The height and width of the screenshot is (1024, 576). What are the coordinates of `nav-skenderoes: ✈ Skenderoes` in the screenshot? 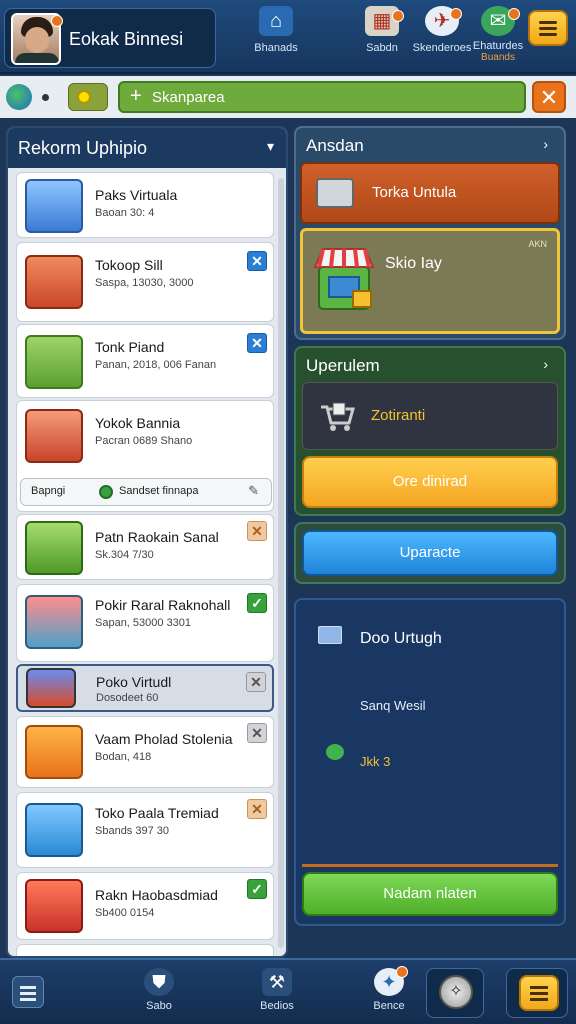 It's located at (442, 37).